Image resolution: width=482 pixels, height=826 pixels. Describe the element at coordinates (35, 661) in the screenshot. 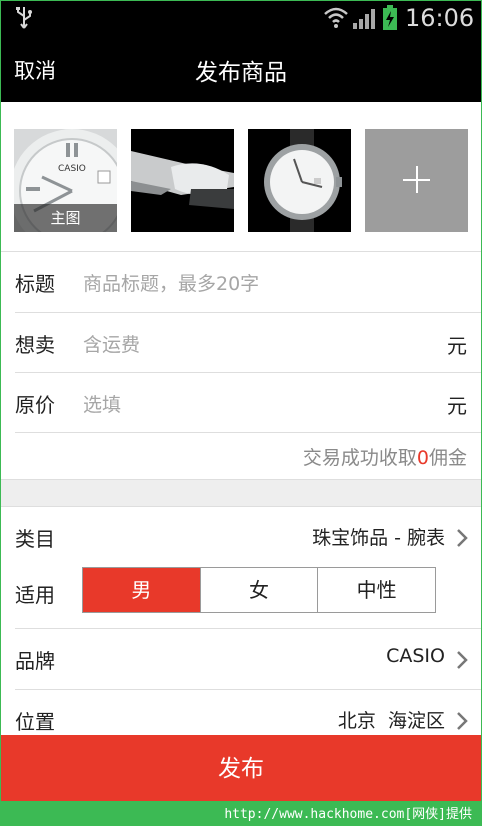

I see `brand-label: 品牌` at that location.